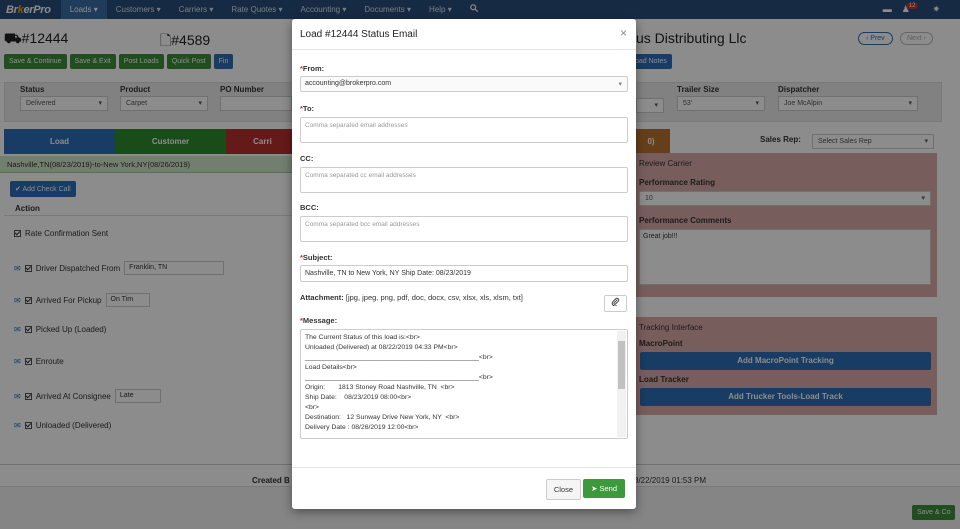  What do you see at coordinates (594, 488) in the screenshot?
I see `send-icon: ➤` at bounding box center [594, 488].